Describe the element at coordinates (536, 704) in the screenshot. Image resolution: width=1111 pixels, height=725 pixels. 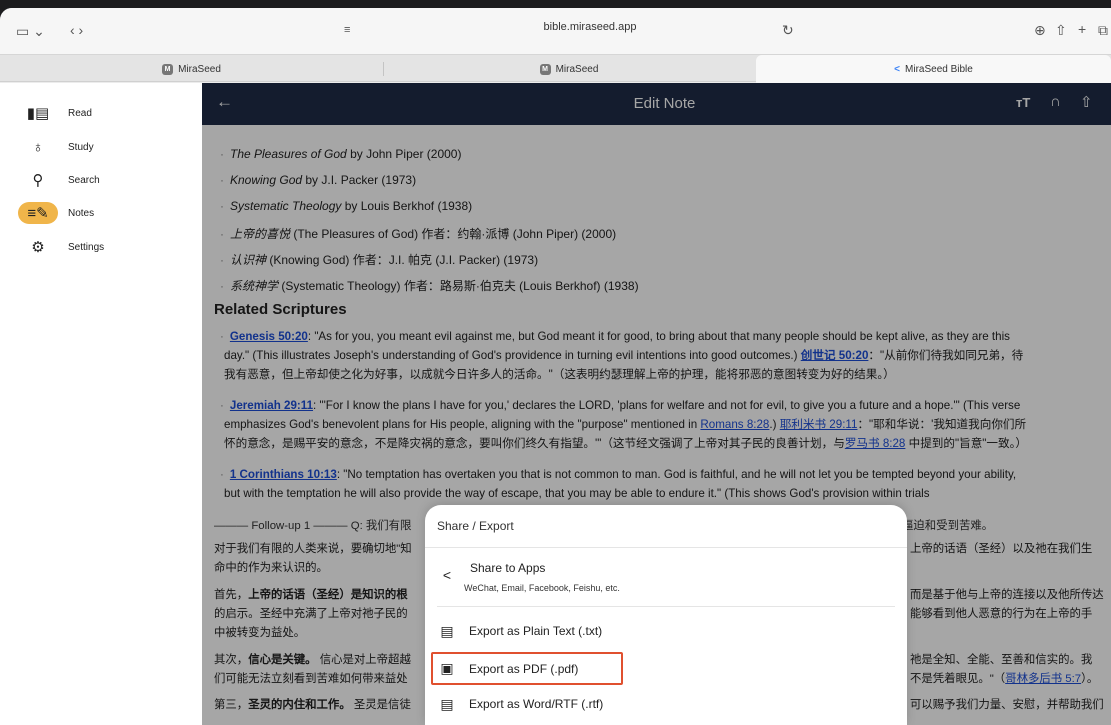
I see `option-label: Export as Word/RTF (.rtf)` at that location.